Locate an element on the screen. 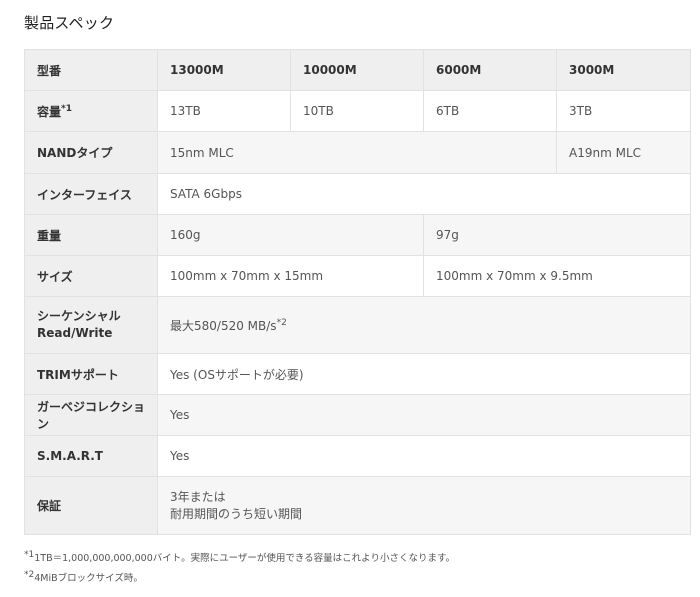 The image size is (700, 597). table-row-sequential: シーケンシャル Read/Write 最大580/520 MB/s*2 is located at coordinates (357, 325).